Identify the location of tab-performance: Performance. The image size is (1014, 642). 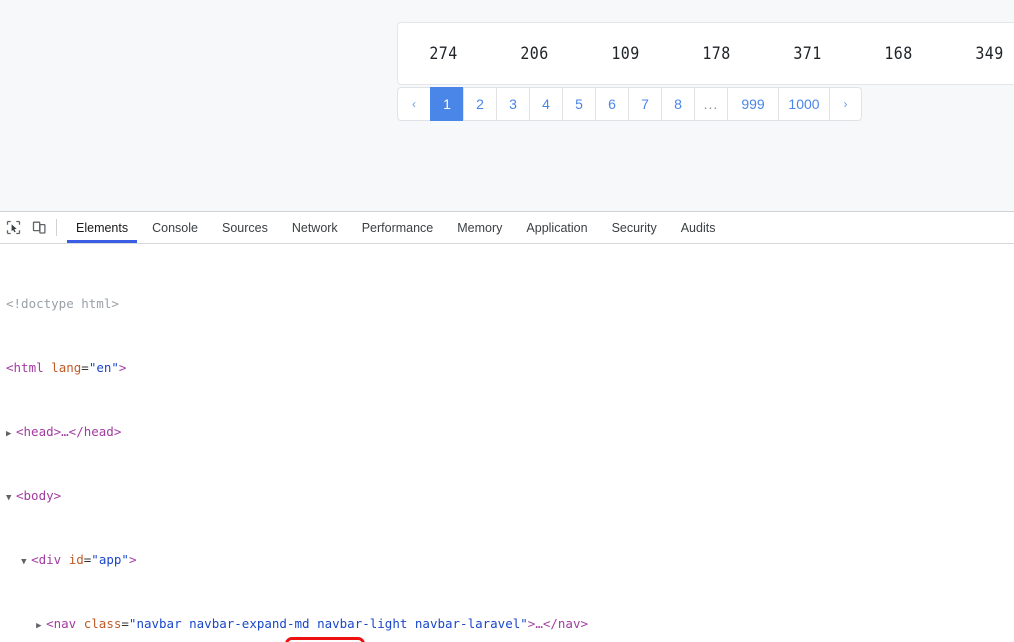
(398, 227).